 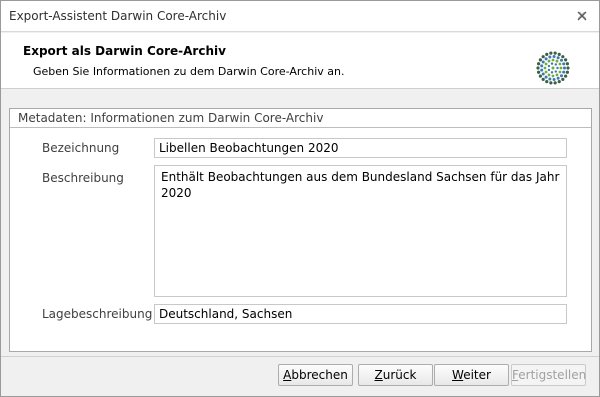 I want to click on close-icon, so click(x=582, y=16).